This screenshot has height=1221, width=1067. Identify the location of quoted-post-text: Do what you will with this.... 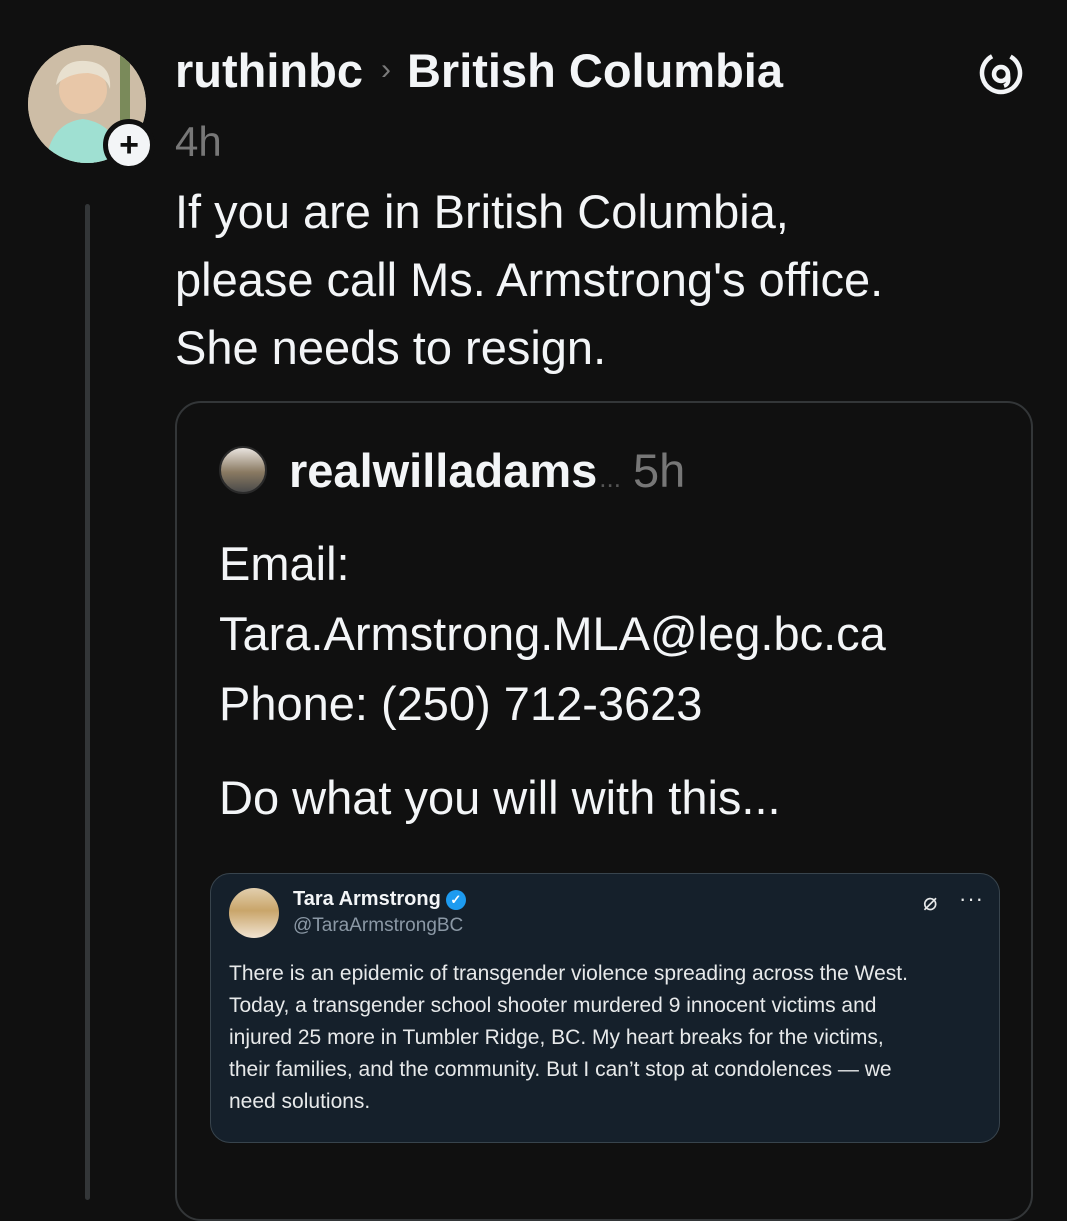
(500, 797).